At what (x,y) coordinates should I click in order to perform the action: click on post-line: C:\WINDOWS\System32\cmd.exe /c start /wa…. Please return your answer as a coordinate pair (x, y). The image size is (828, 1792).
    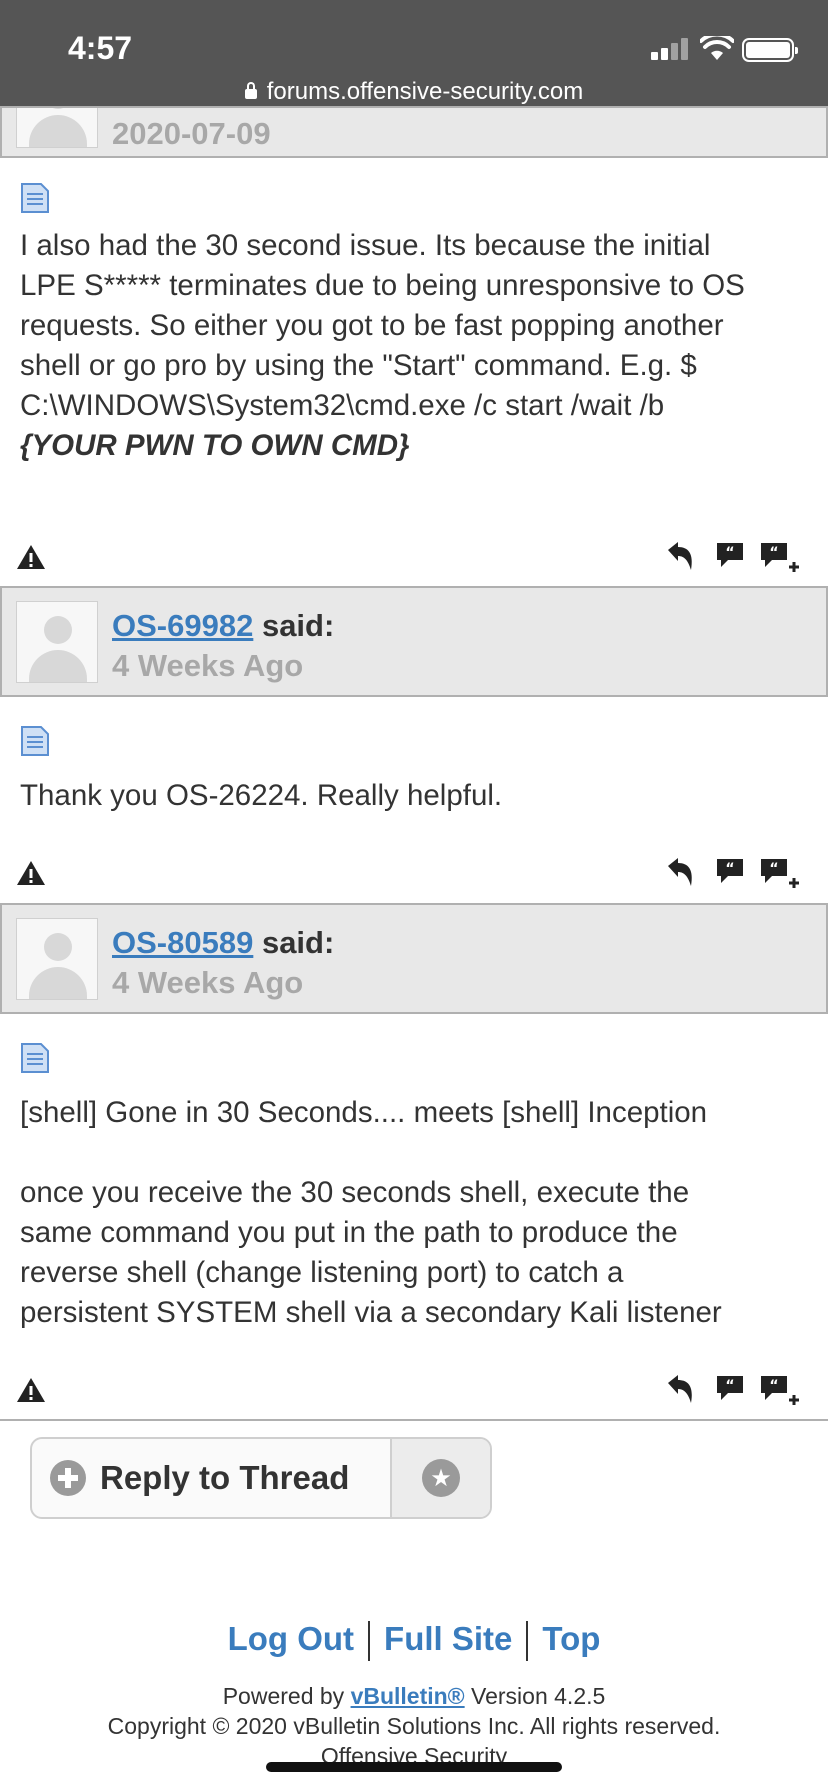
    Looking at the image, I should click on (342, 405).